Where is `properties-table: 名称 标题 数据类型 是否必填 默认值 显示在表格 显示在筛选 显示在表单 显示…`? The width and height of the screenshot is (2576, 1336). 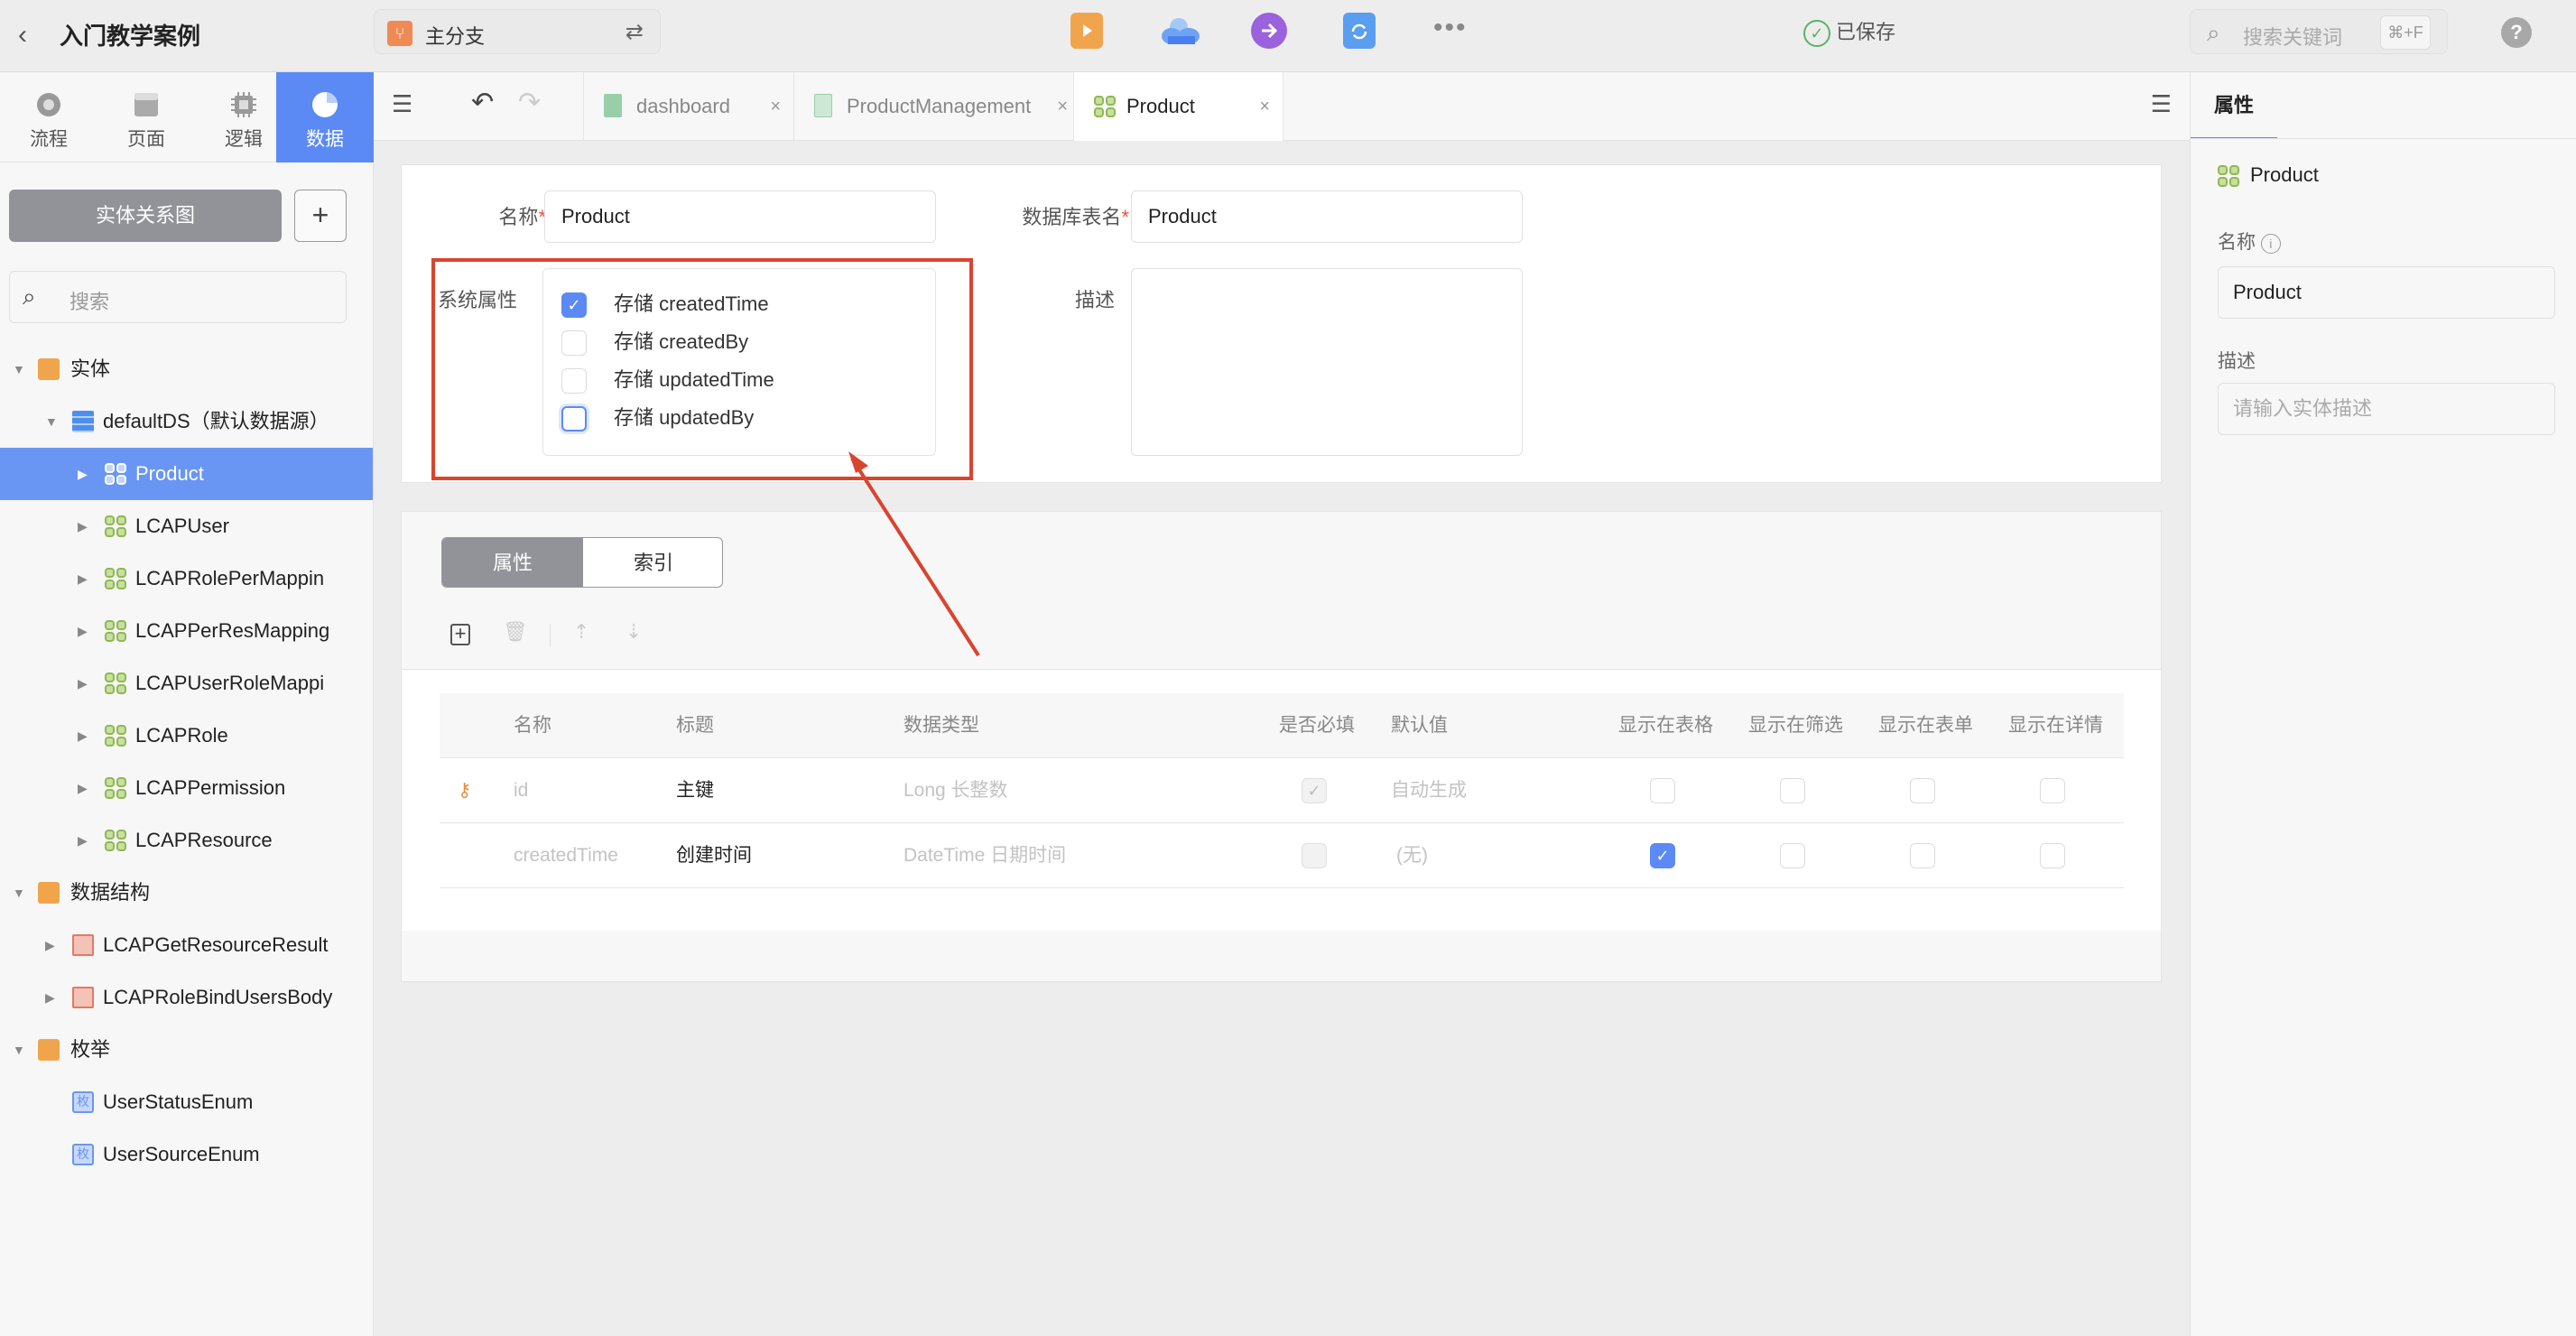
properties-table: 名称 标题 数据类型 是否必填 默认值 显示在表格 显示在筛选 显示在表单 显示… is located at coordinates (1281, 800).